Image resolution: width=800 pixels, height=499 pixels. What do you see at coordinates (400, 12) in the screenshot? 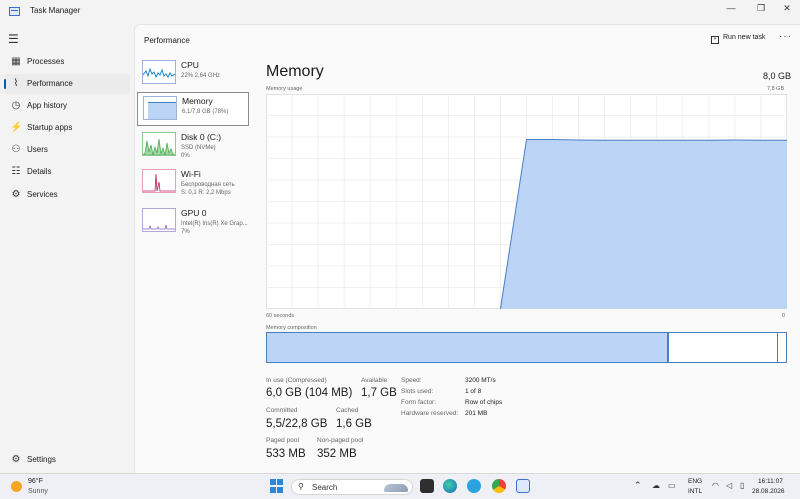
I see `title-bar: Task Manager — ❐ ✕` at bounding box center [400, 12].